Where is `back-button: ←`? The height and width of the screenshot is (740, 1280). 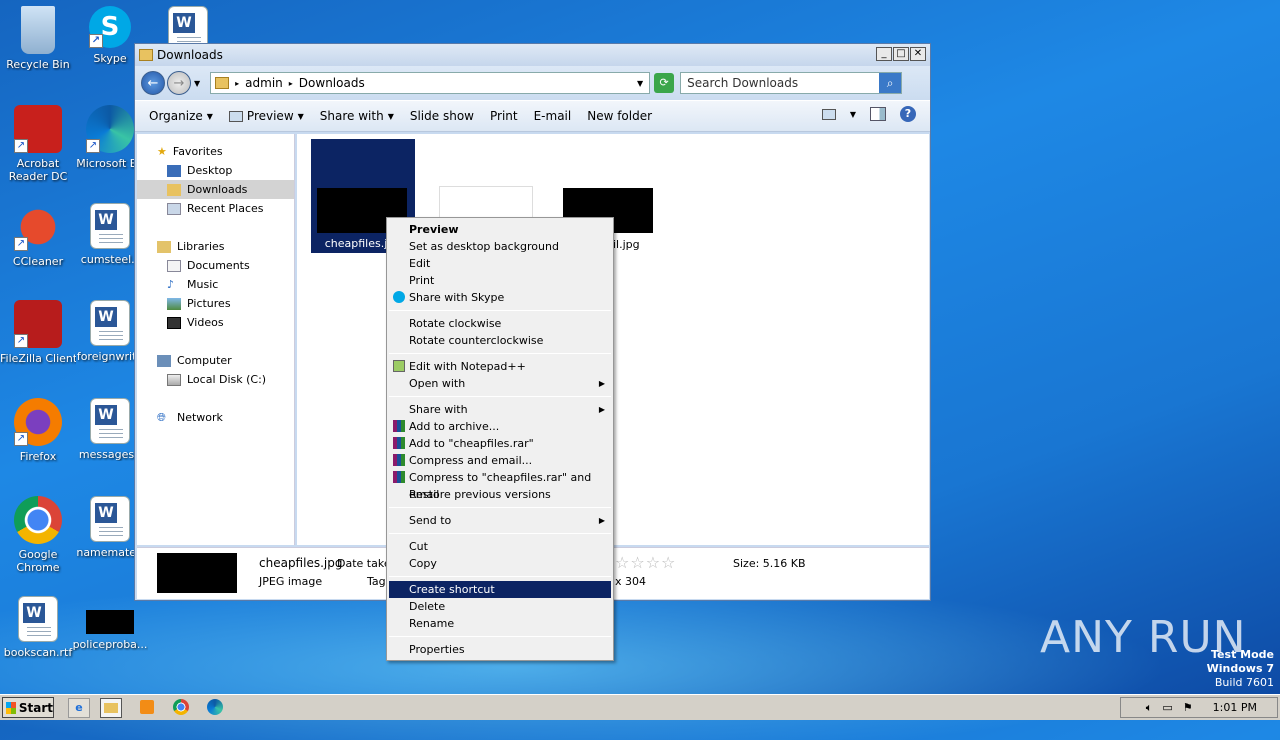 back-button: ← is located at coordinates (153, 83).